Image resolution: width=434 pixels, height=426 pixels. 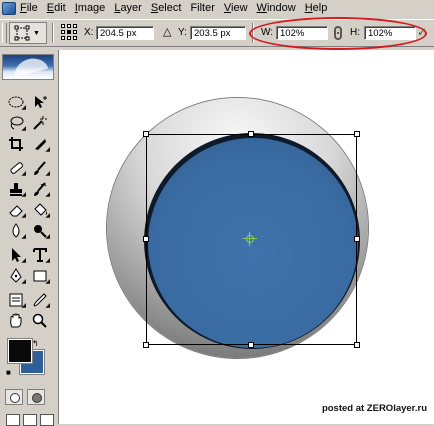 I want to click on x-label: X:, so click(x=89, y=32).